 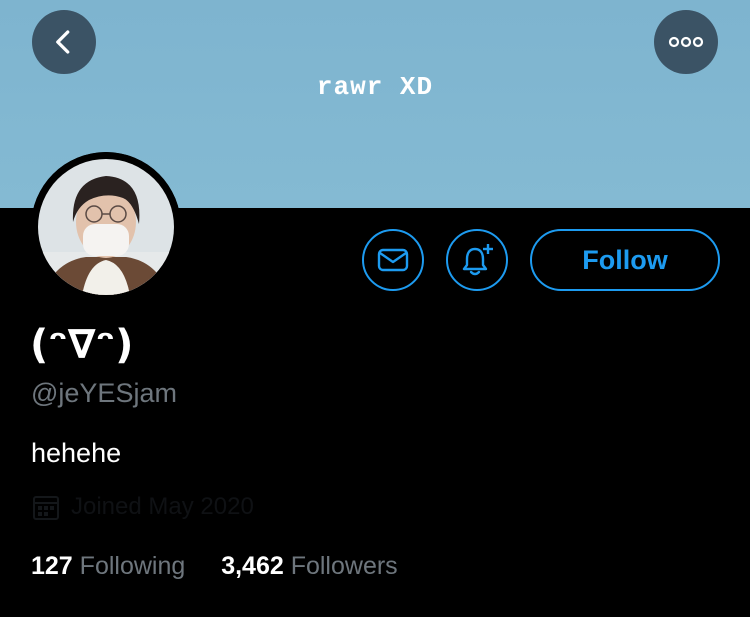 I want to click on back-button, so click(x=64, y=42).